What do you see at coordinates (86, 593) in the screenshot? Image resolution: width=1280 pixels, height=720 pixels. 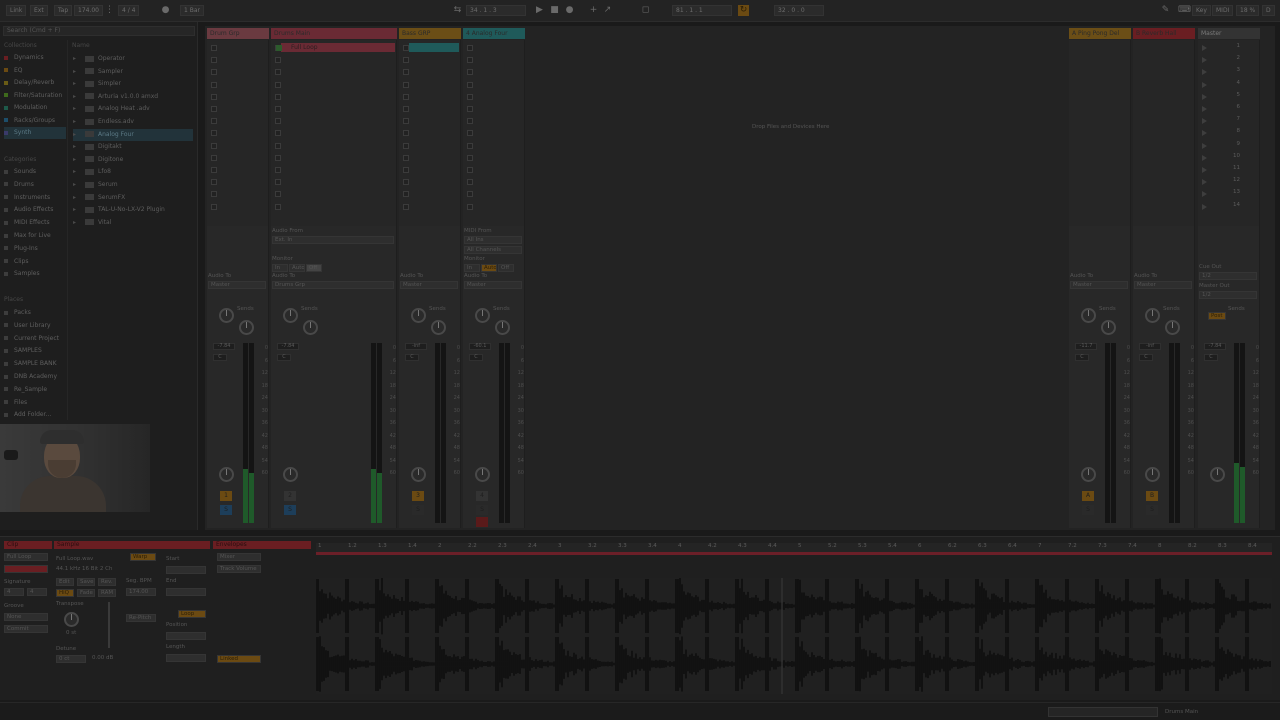 I see `fade-button: Fade` at bounding box center [86, 593].